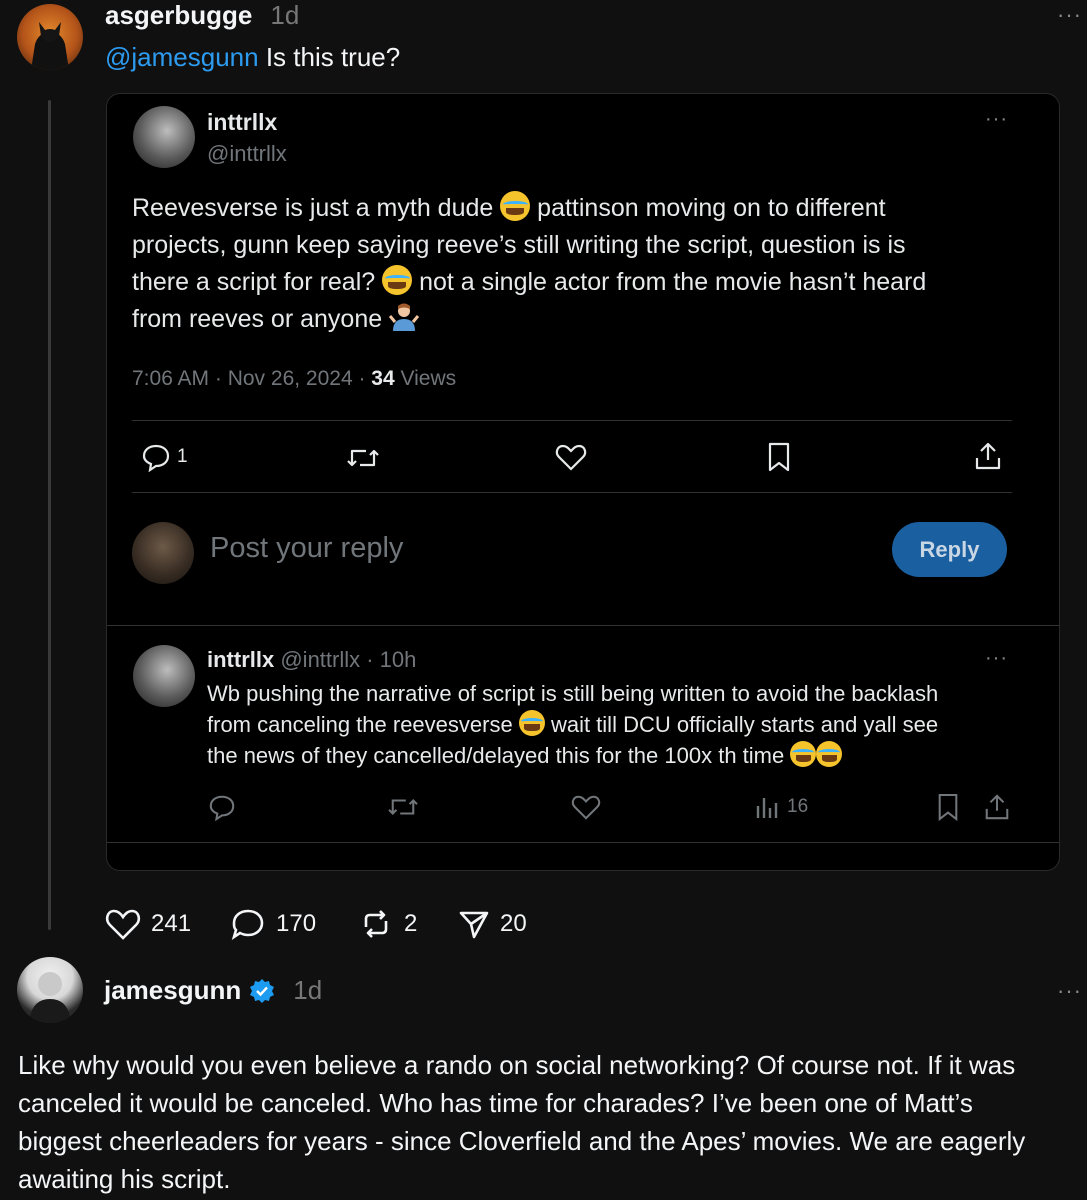 This screenshot has height=1200, width=1087. Describe the element at coordinates (767, 808) in the screenshot. I see `views-icon` at that location.